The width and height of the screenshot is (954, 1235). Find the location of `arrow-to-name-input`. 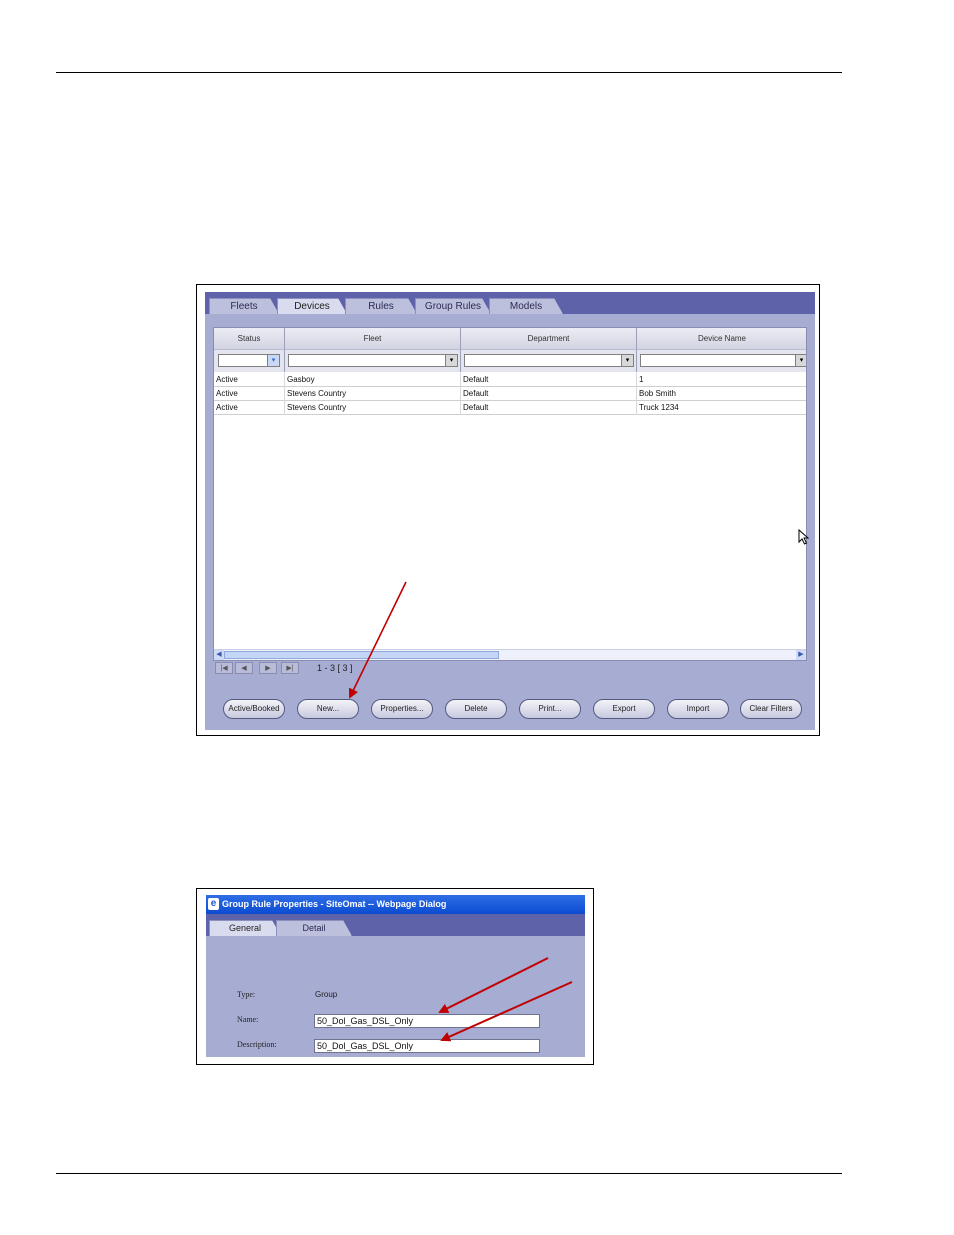

arrow-to-name-input is located at coordinates (493, 985).